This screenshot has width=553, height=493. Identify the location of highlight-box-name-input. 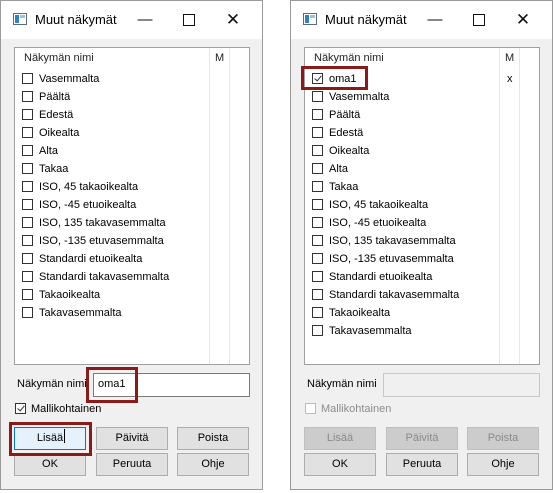
(112, 385).